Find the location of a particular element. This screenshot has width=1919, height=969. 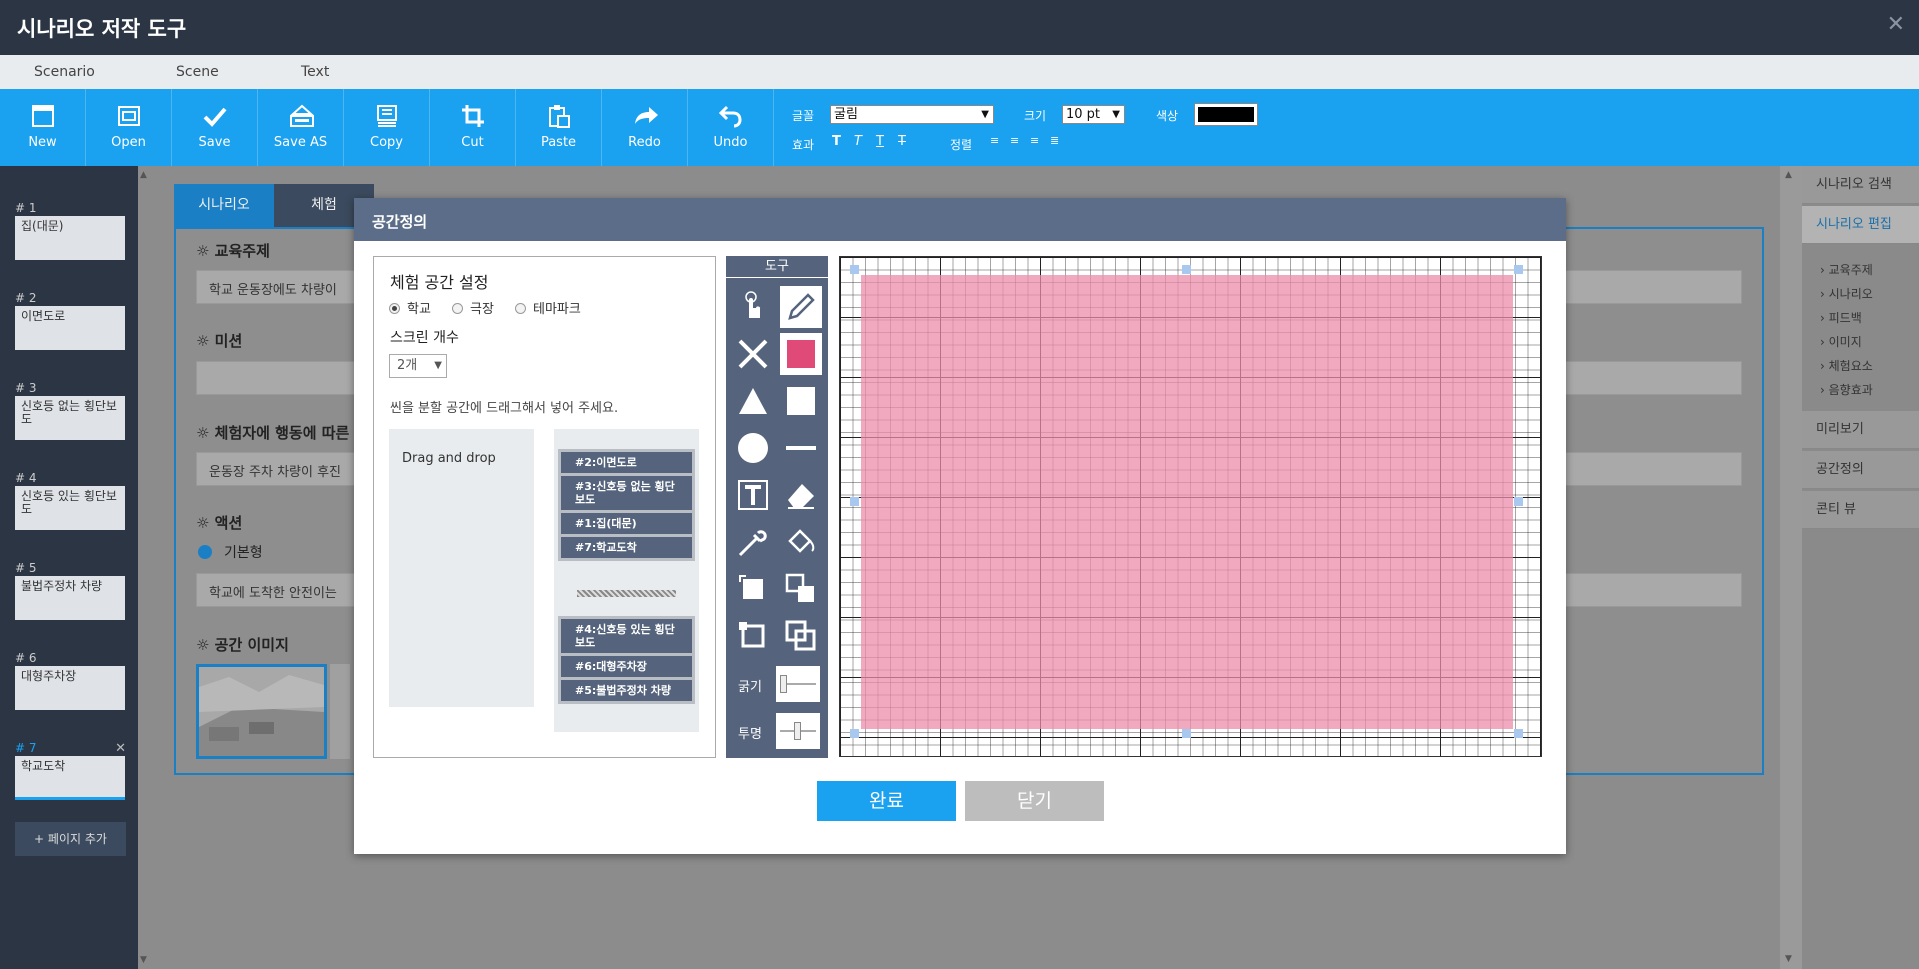

text-tool is located at coordinates (753, 495).